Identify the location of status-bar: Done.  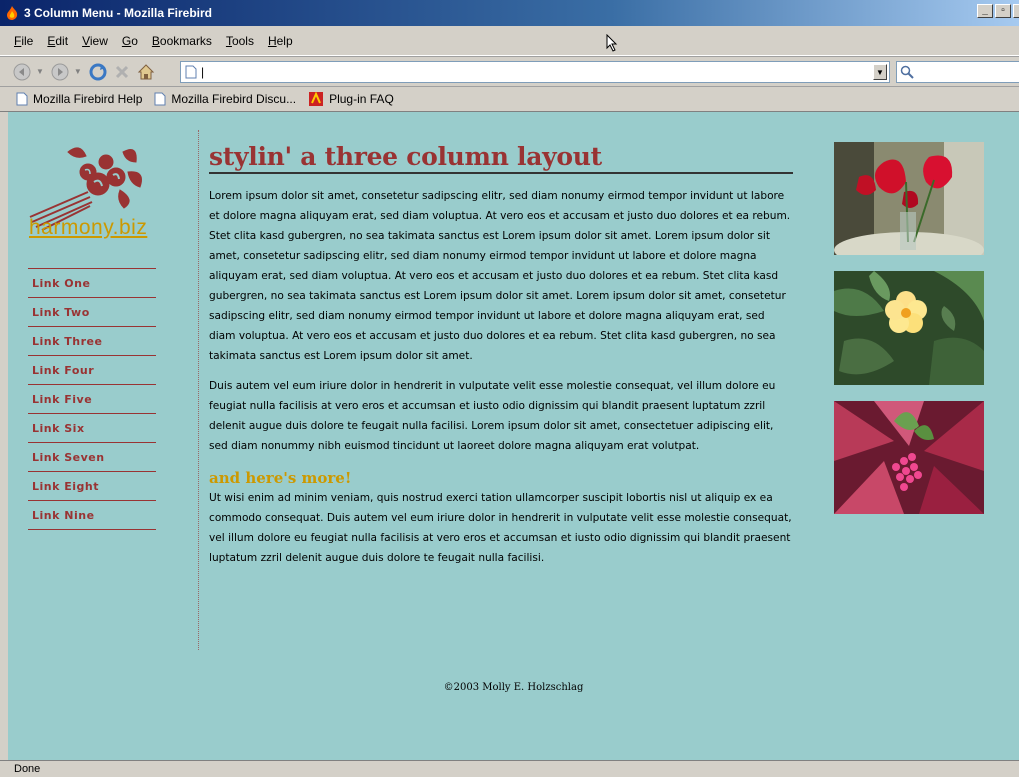
(509, 768).